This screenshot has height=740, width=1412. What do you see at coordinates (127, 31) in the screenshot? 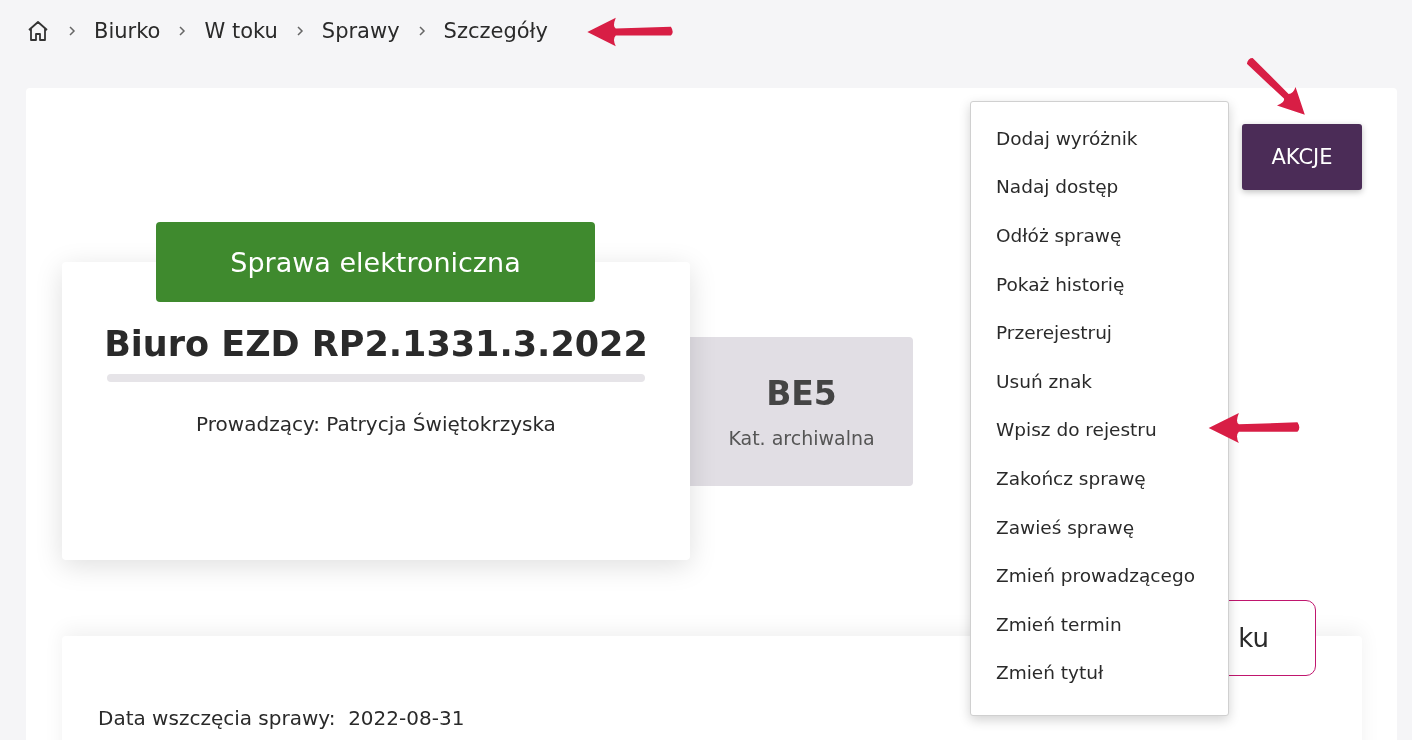
I see `breadcrumb-link: Biurko` at bounding box center [127, 31].